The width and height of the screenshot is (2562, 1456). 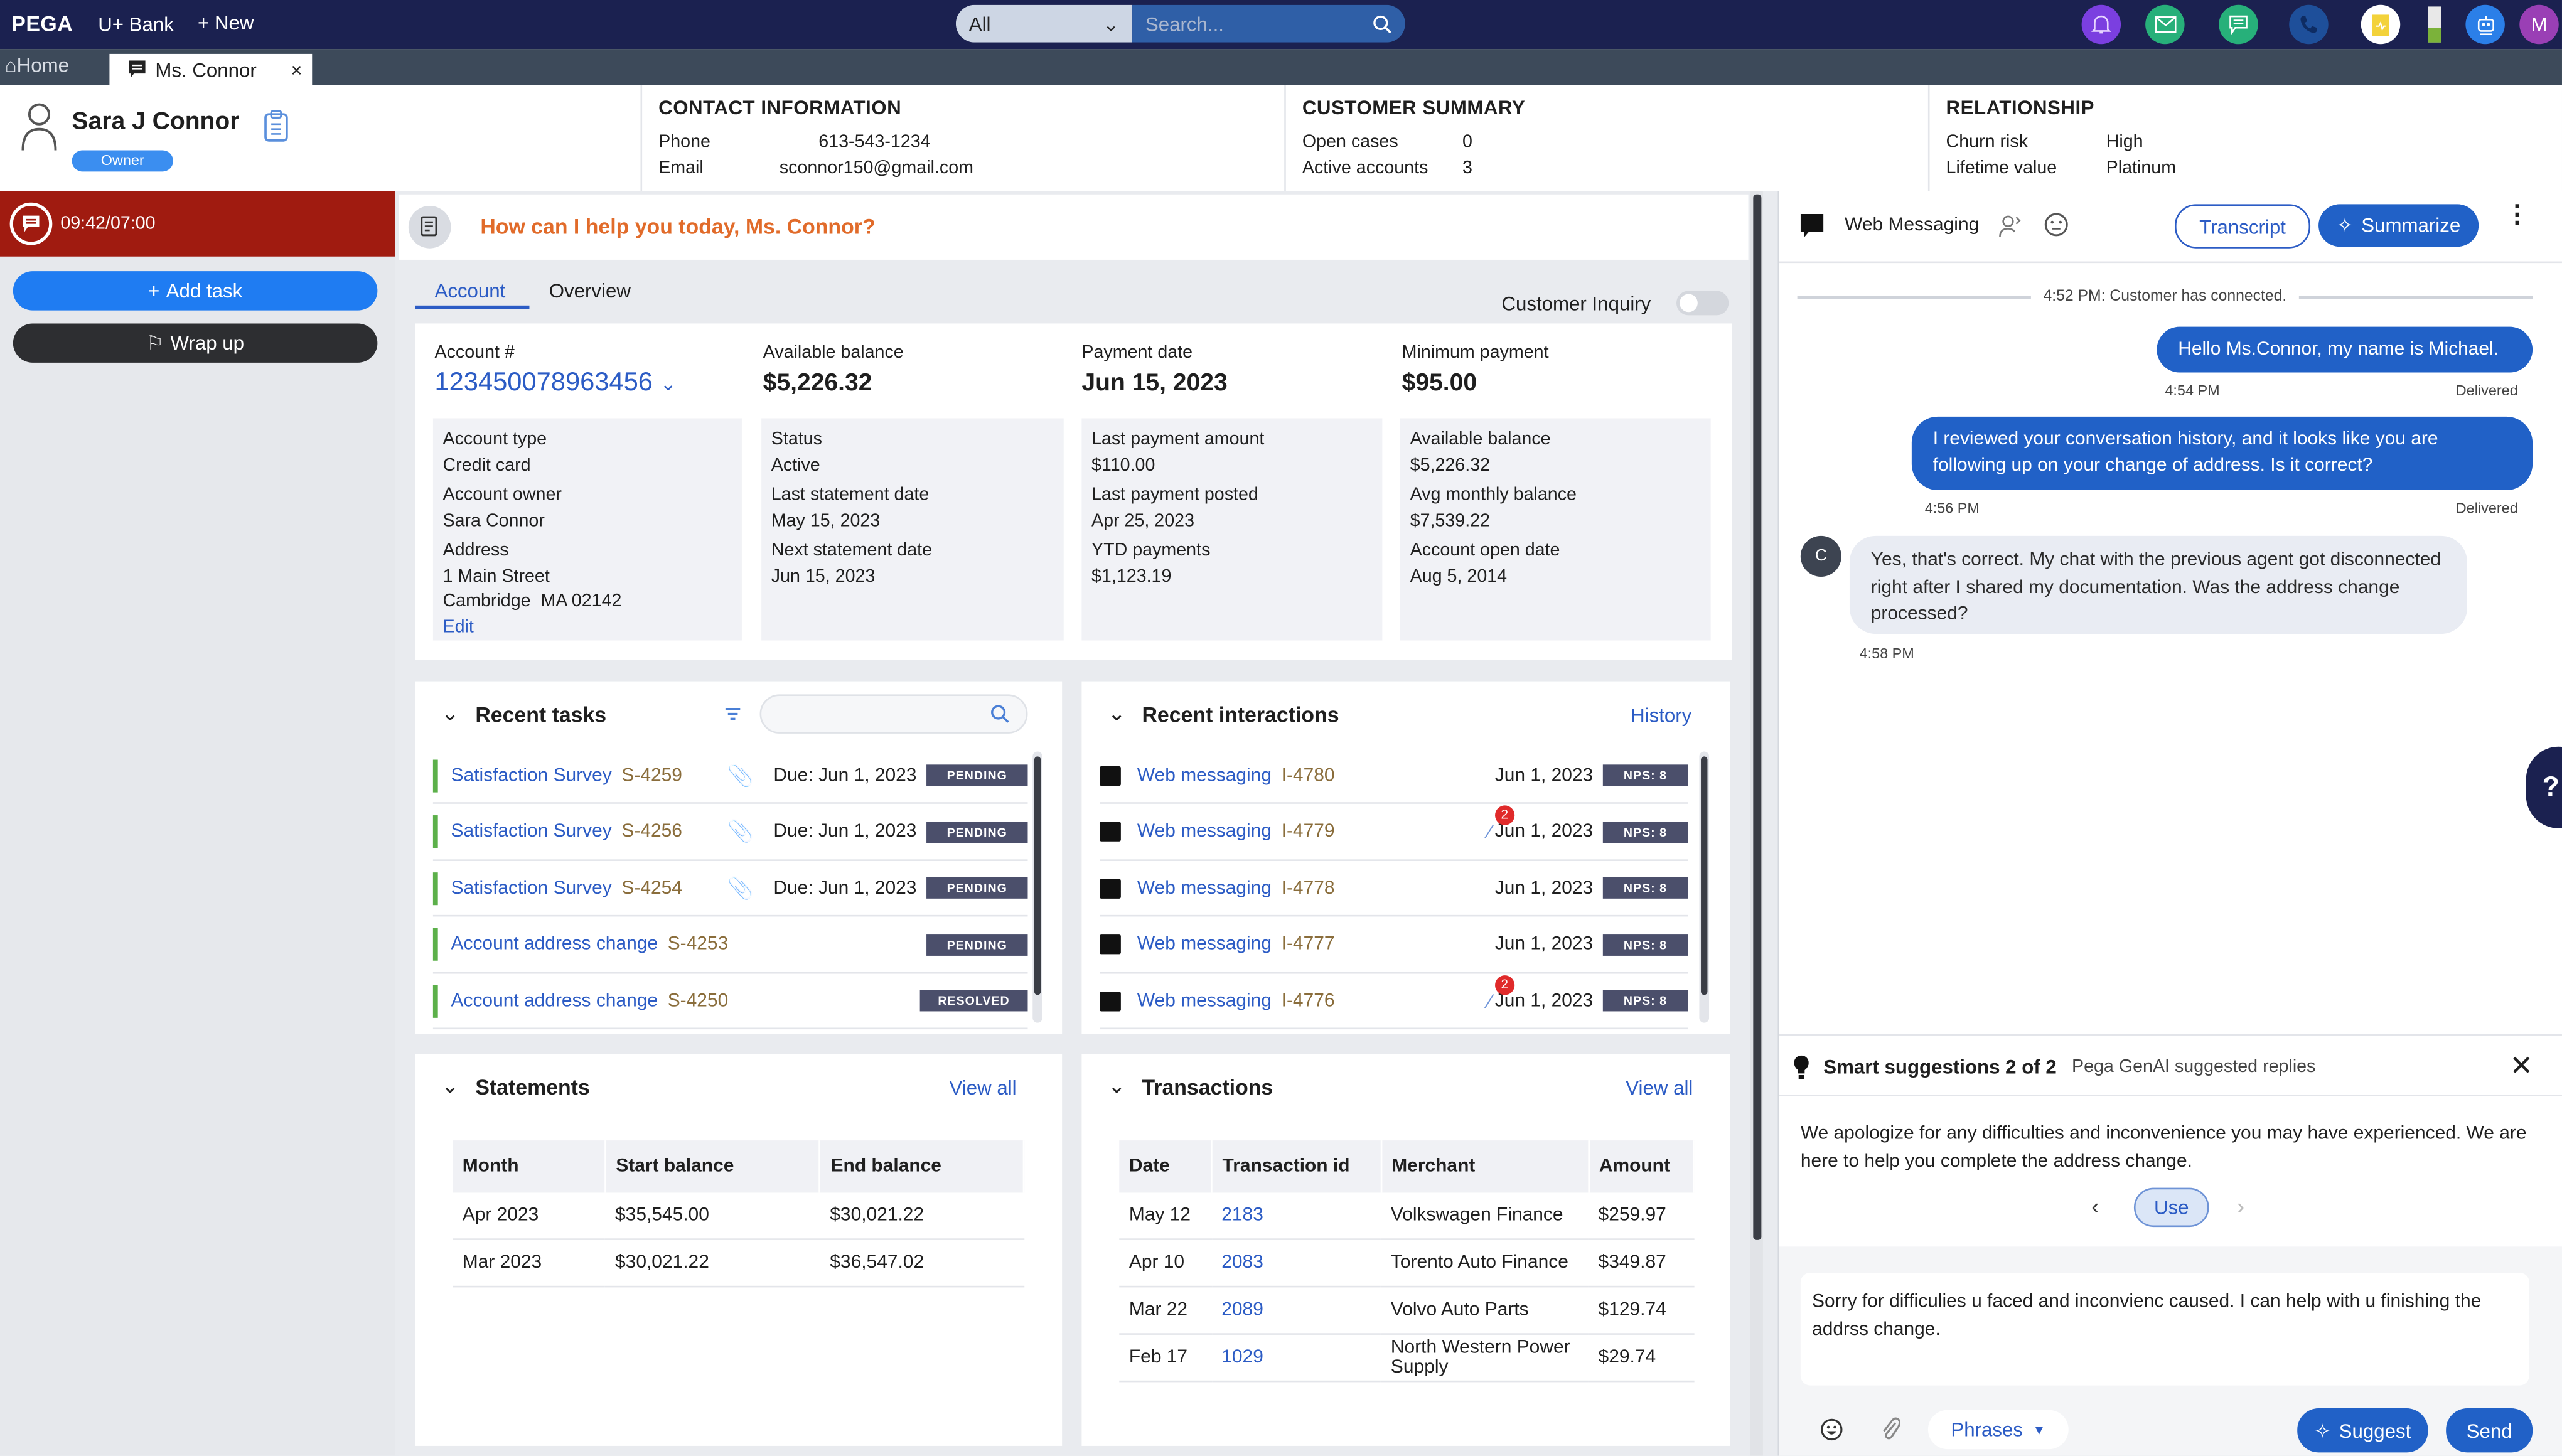 What do you see at coordinates (1820, 556) in the screenshot?
I see `customer-avatar: C` at bounding box center [1820, 556].